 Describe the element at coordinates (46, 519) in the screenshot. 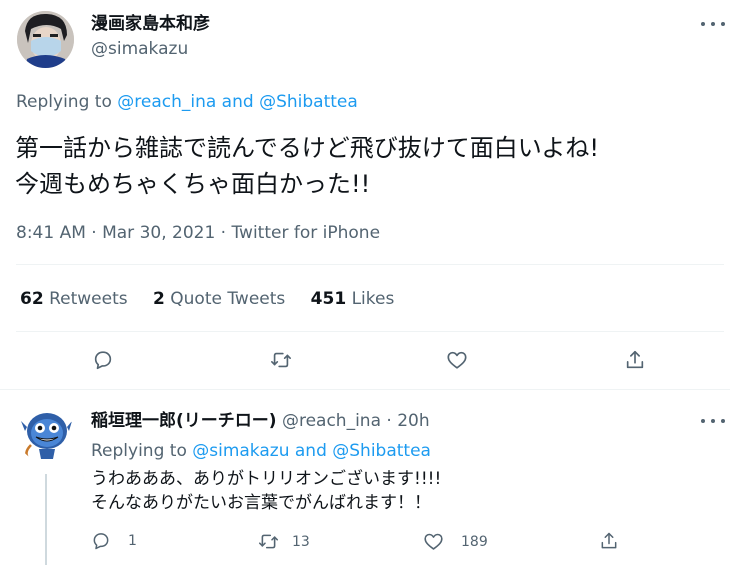

I see `reply-thread-line` at that location.